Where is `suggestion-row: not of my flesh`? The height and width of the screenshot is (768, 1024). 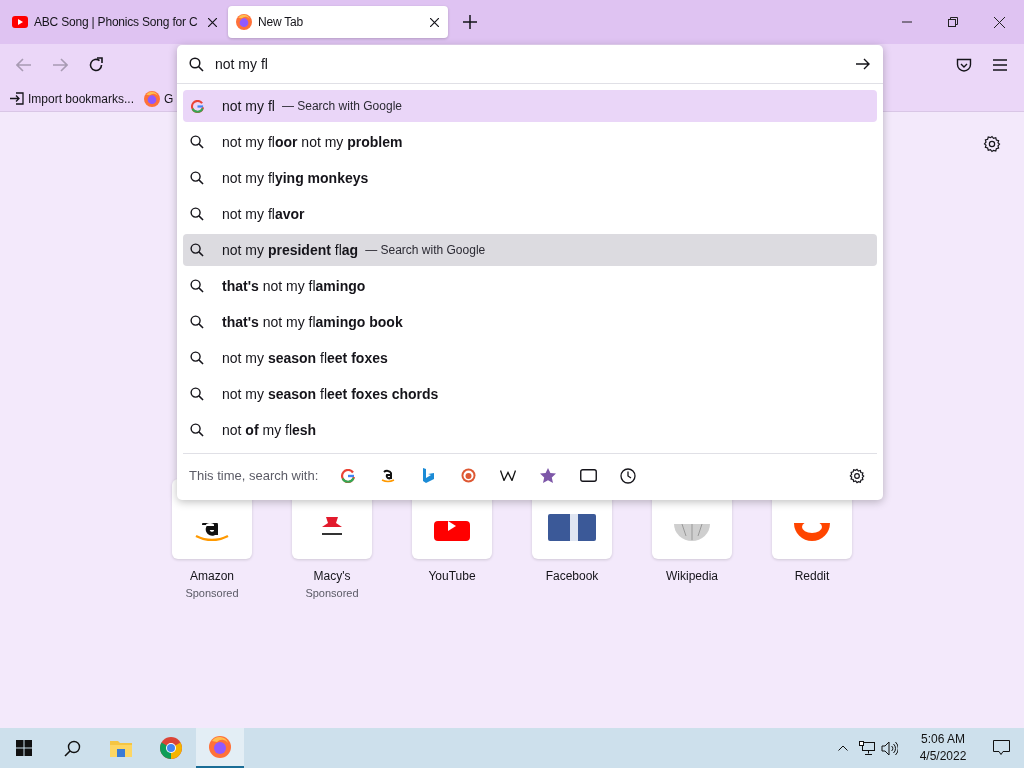 suggestion-row: not of my flesh is located at coordinates (530, 430).